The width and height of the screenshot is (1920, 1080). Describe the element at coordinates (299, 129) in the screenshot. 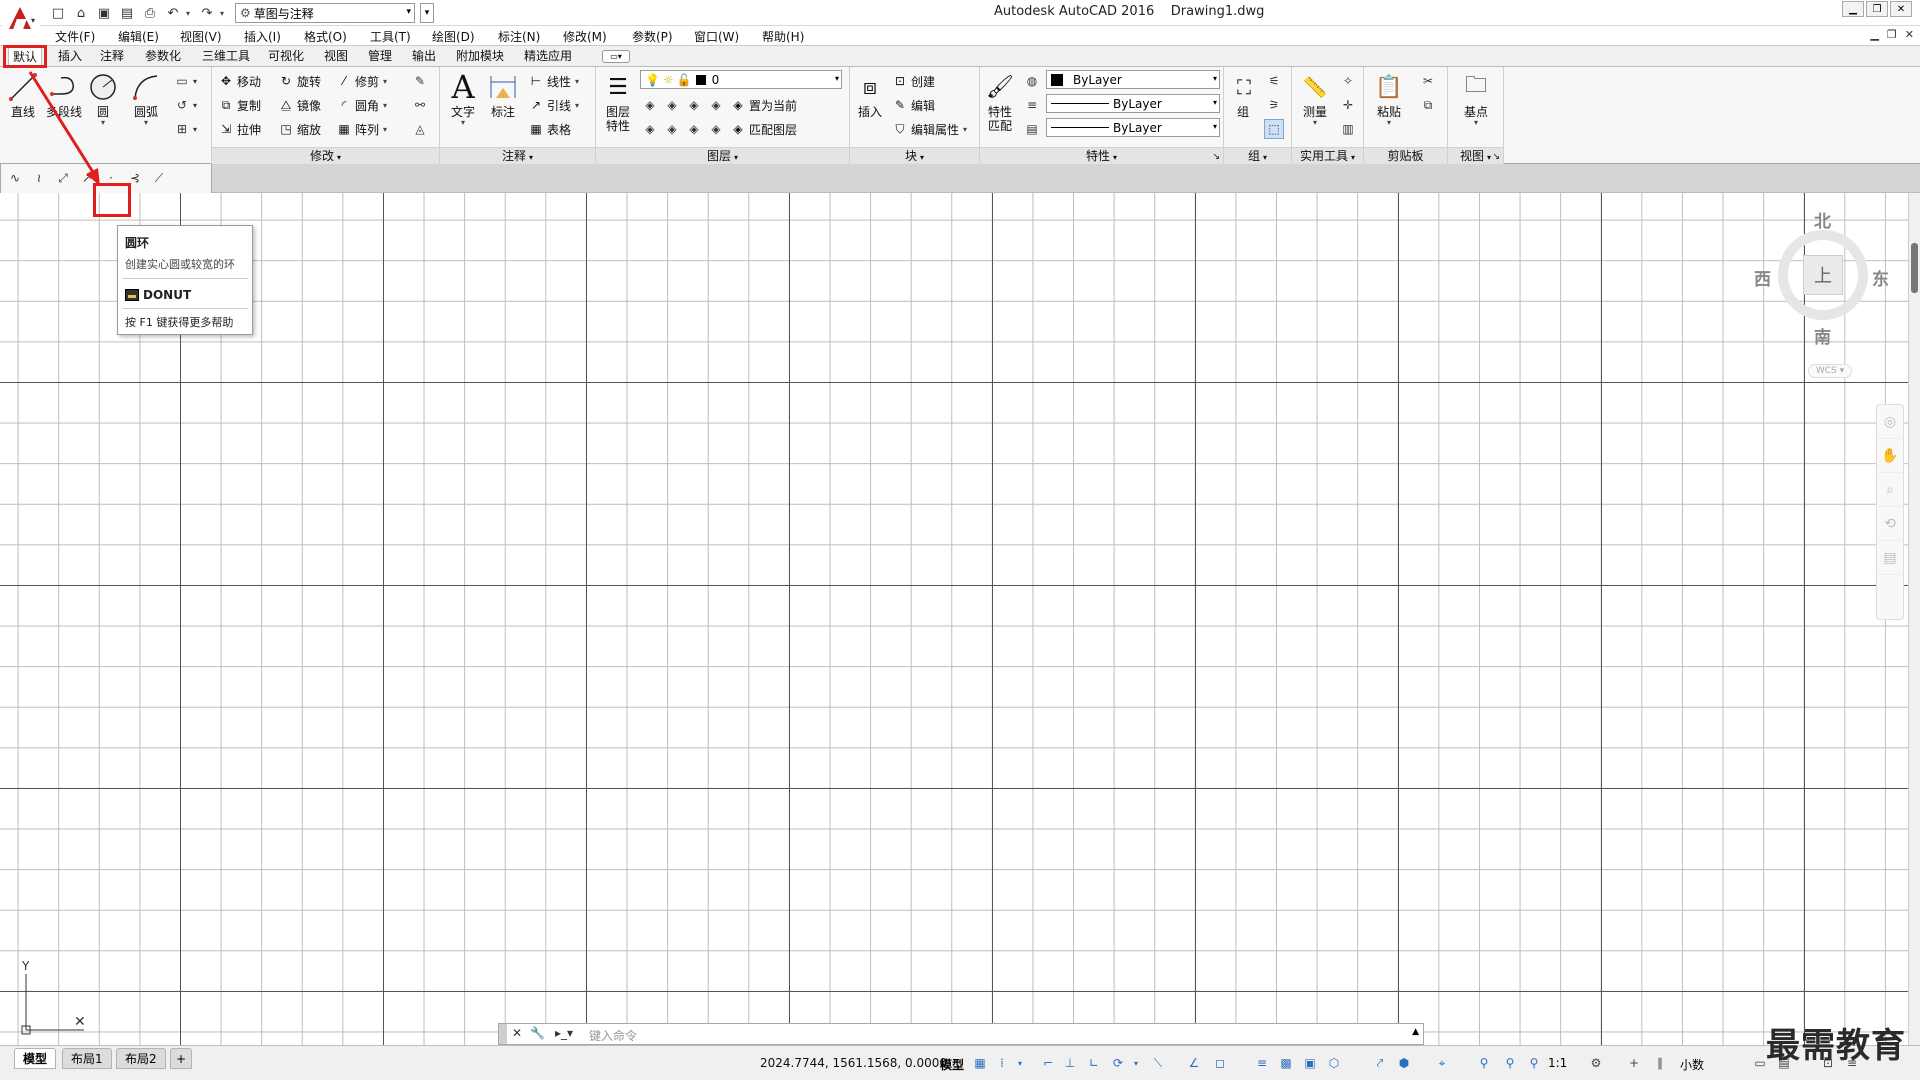

I see `scale-button: ◳ 缩放` at that location.